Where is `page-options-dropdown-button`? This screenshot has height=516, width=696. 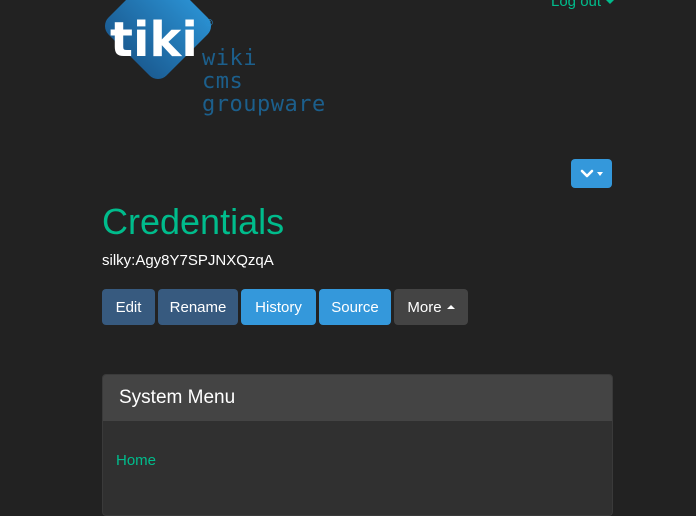 page-options-dropdown-button is located at coordinates (591, 173).